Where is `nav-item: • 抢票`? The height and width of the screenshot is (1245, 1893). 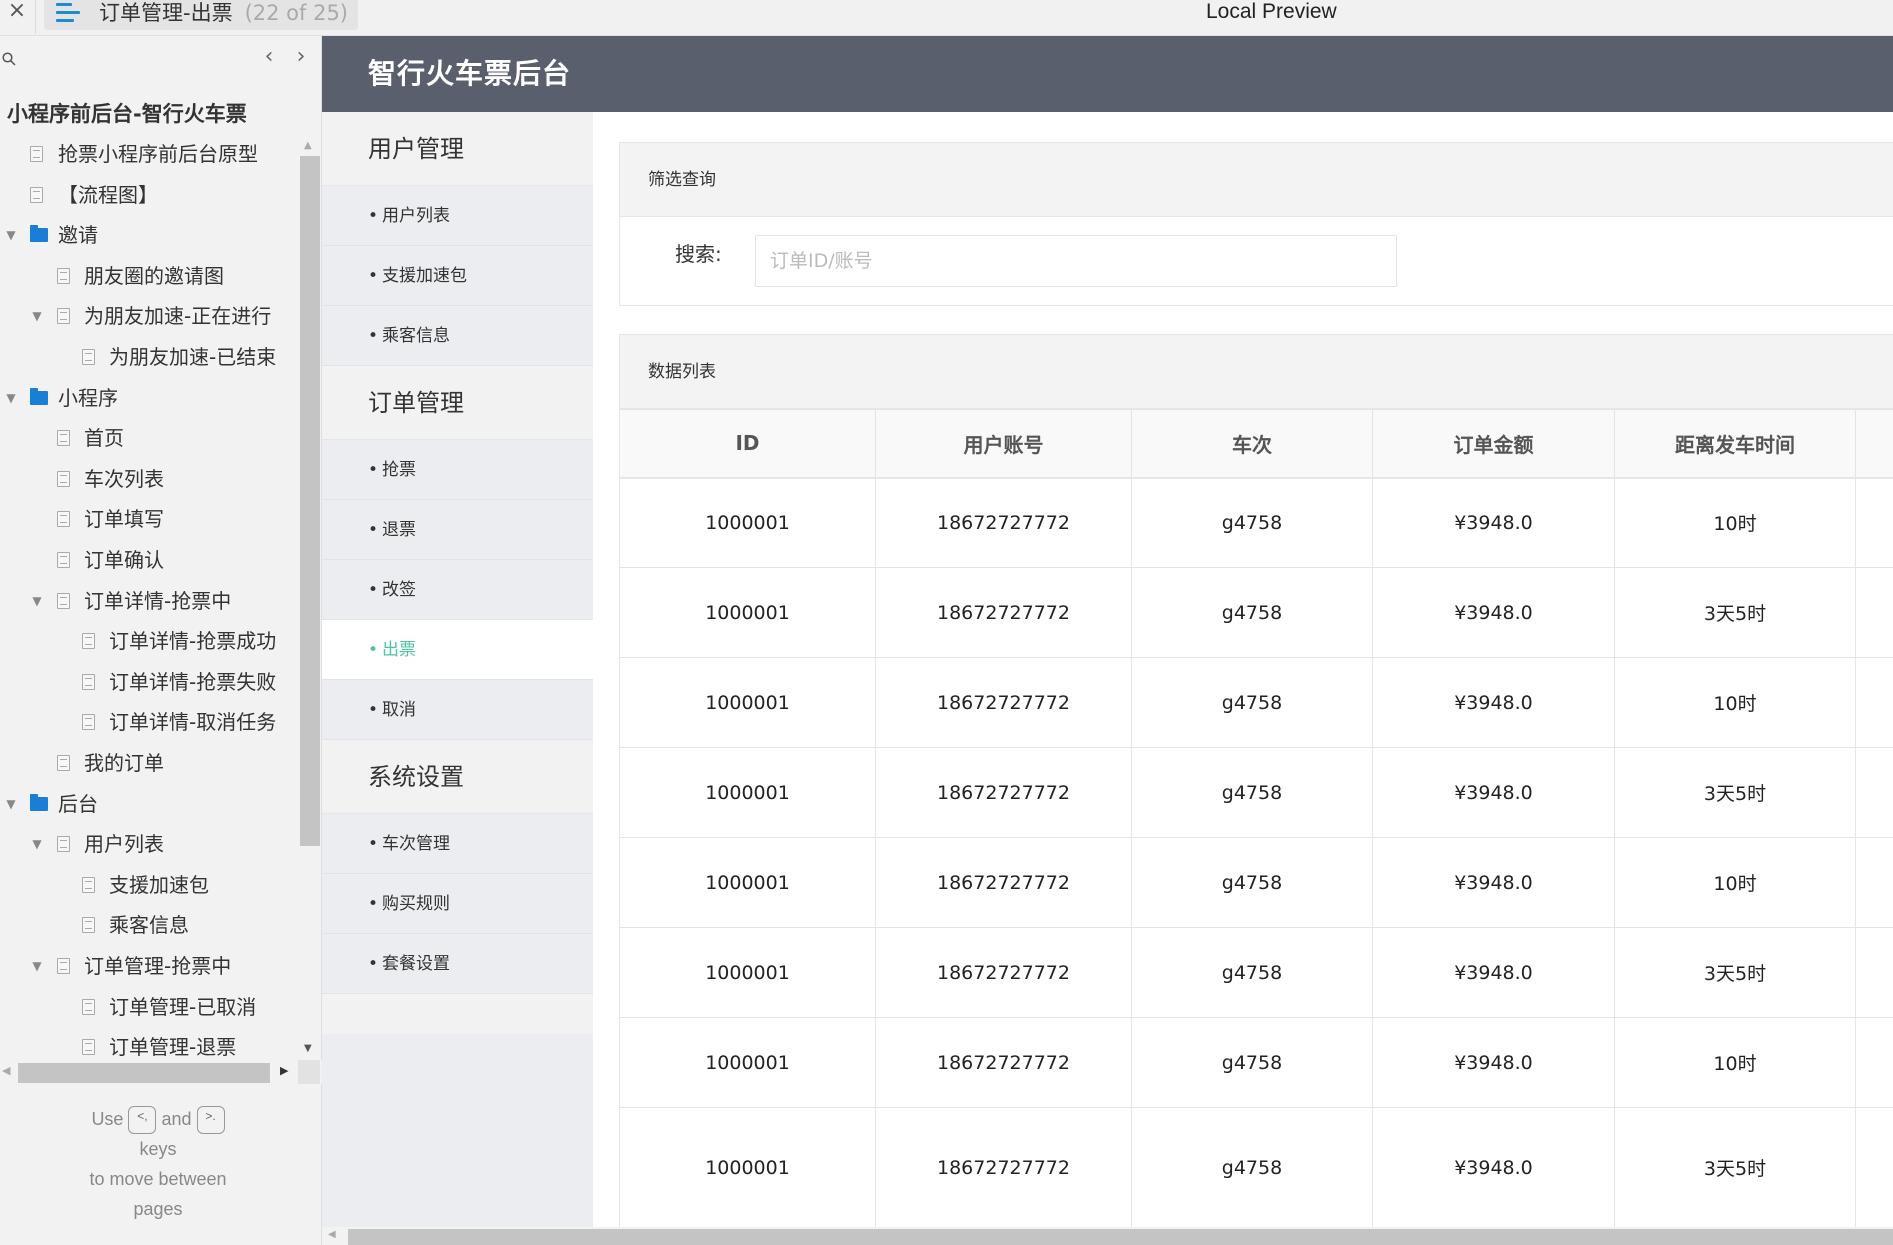 nav-item: • 抢票 is located at coordinates (457, 470).